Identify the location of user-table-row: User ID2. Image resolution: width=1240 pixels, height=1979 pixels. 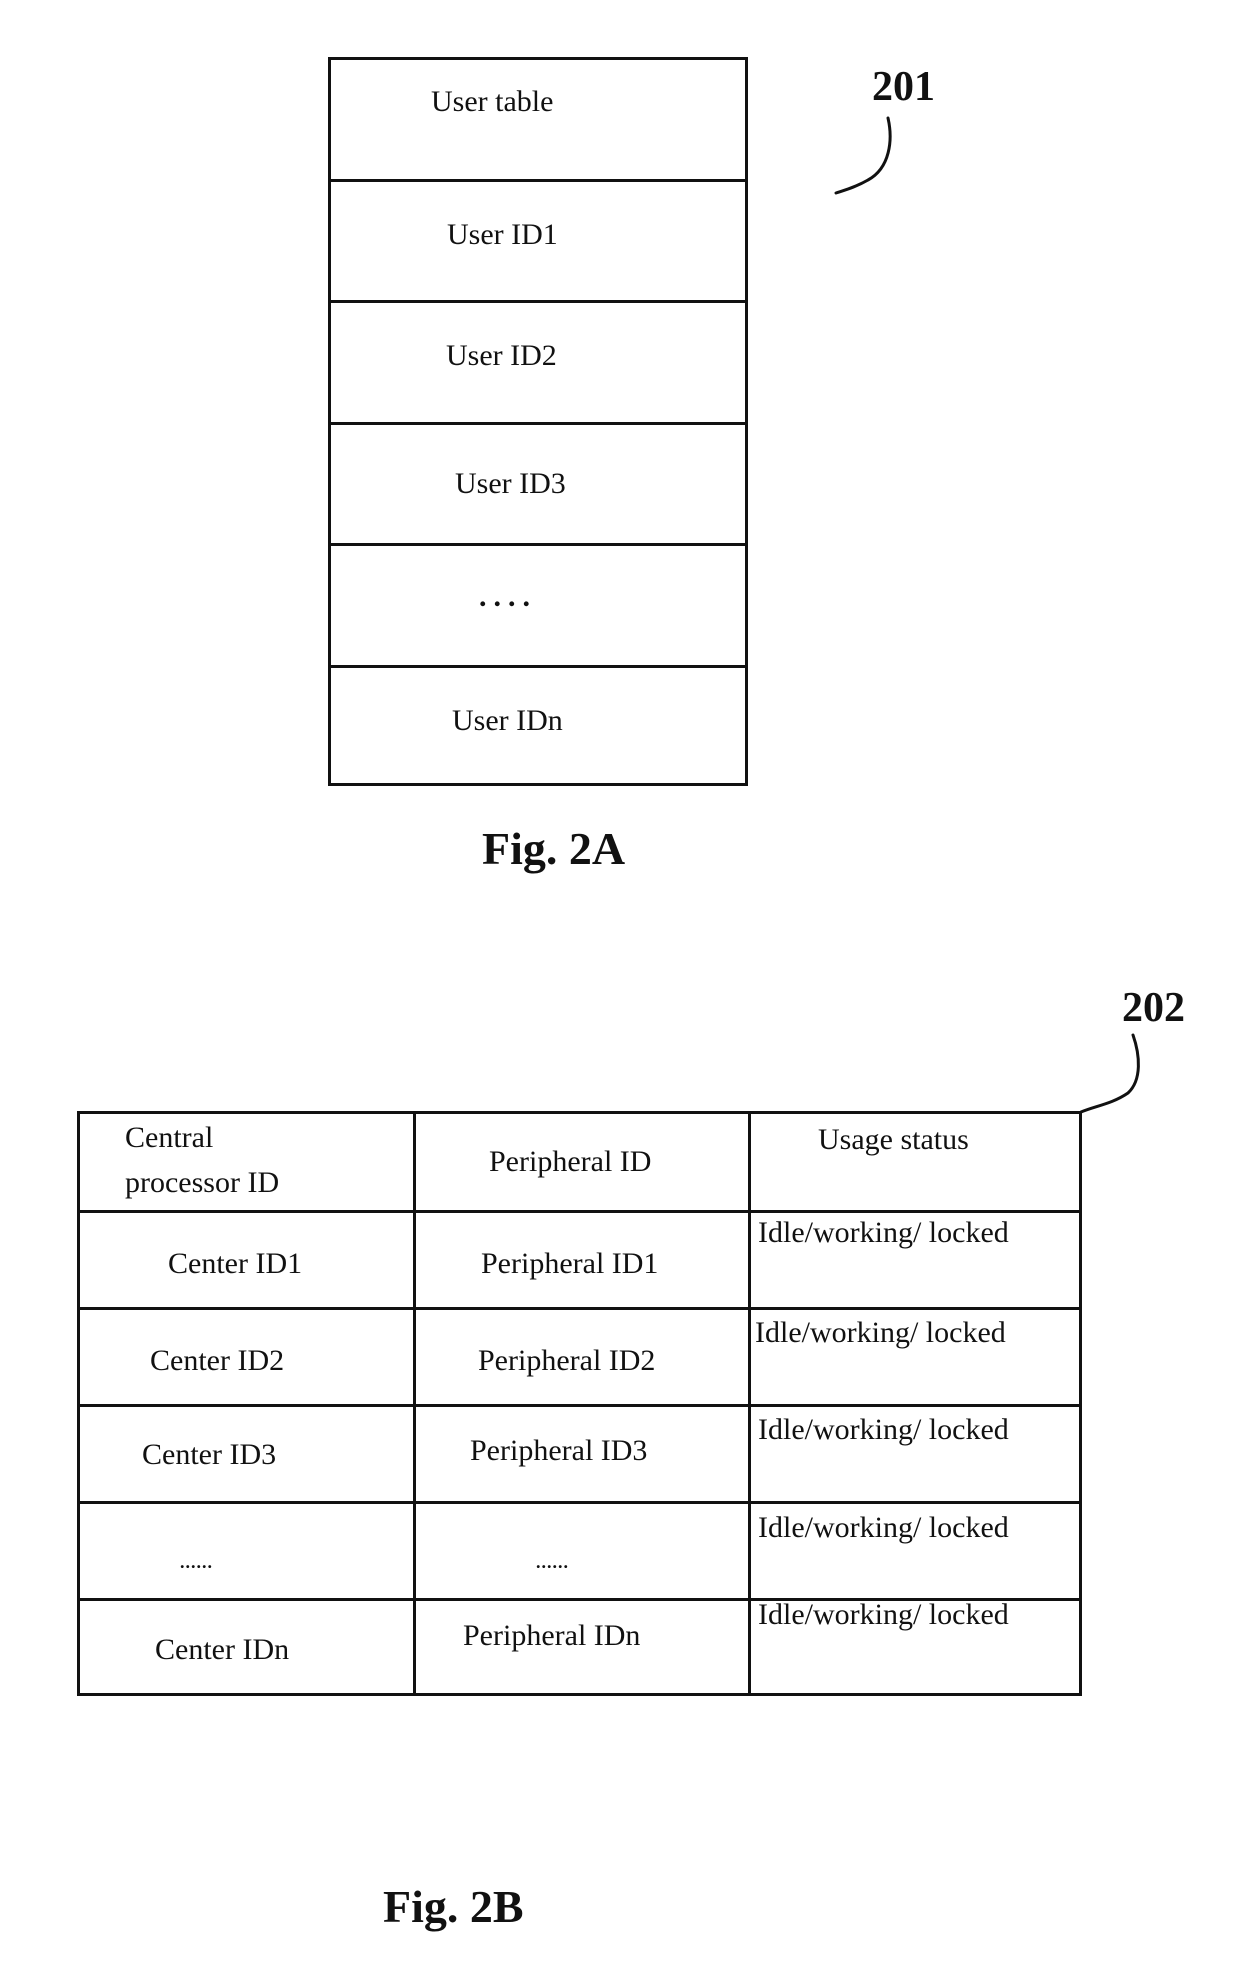
(538, 364).